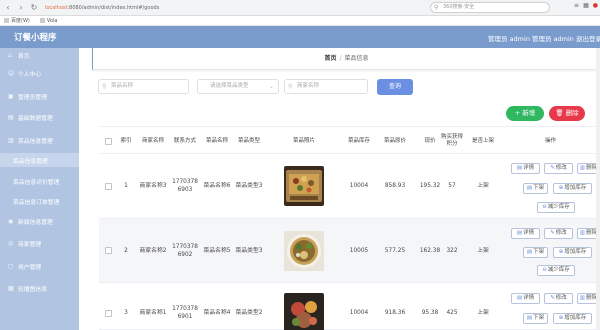  What do you see at coordinates (185, 250) in the screenshot?
I see `cell-phone: 17703786902` at bounding box center [185, 250].